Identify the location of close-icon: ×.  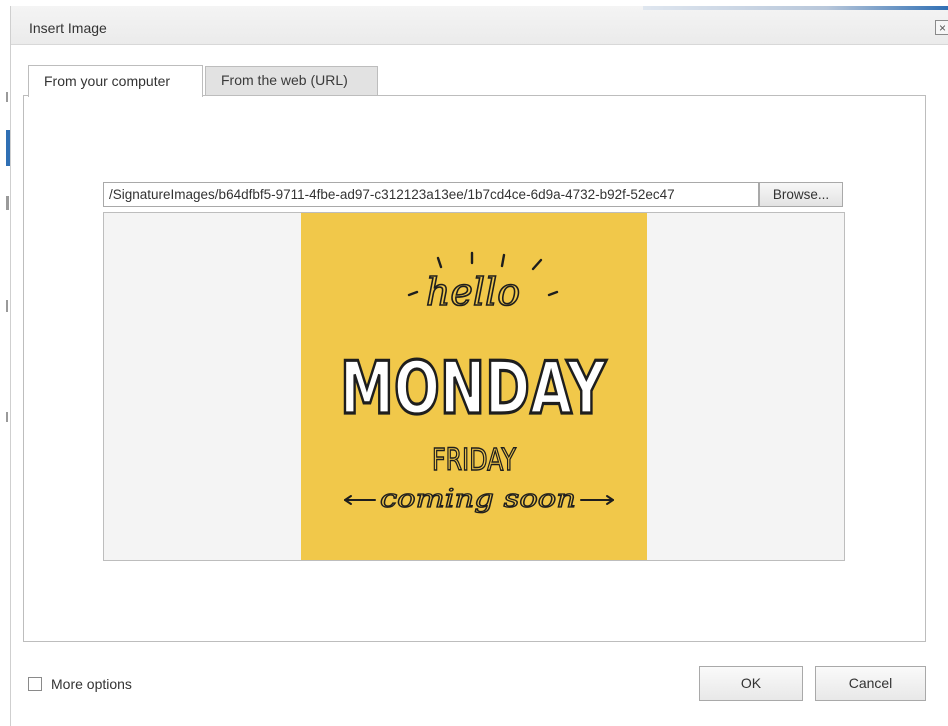
(942, 28).